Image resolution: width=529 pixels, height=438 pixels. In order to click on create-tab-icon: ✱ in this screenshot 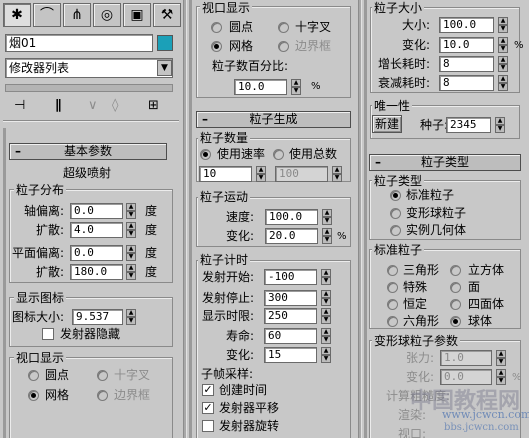, I will do `click(17, 15)`.